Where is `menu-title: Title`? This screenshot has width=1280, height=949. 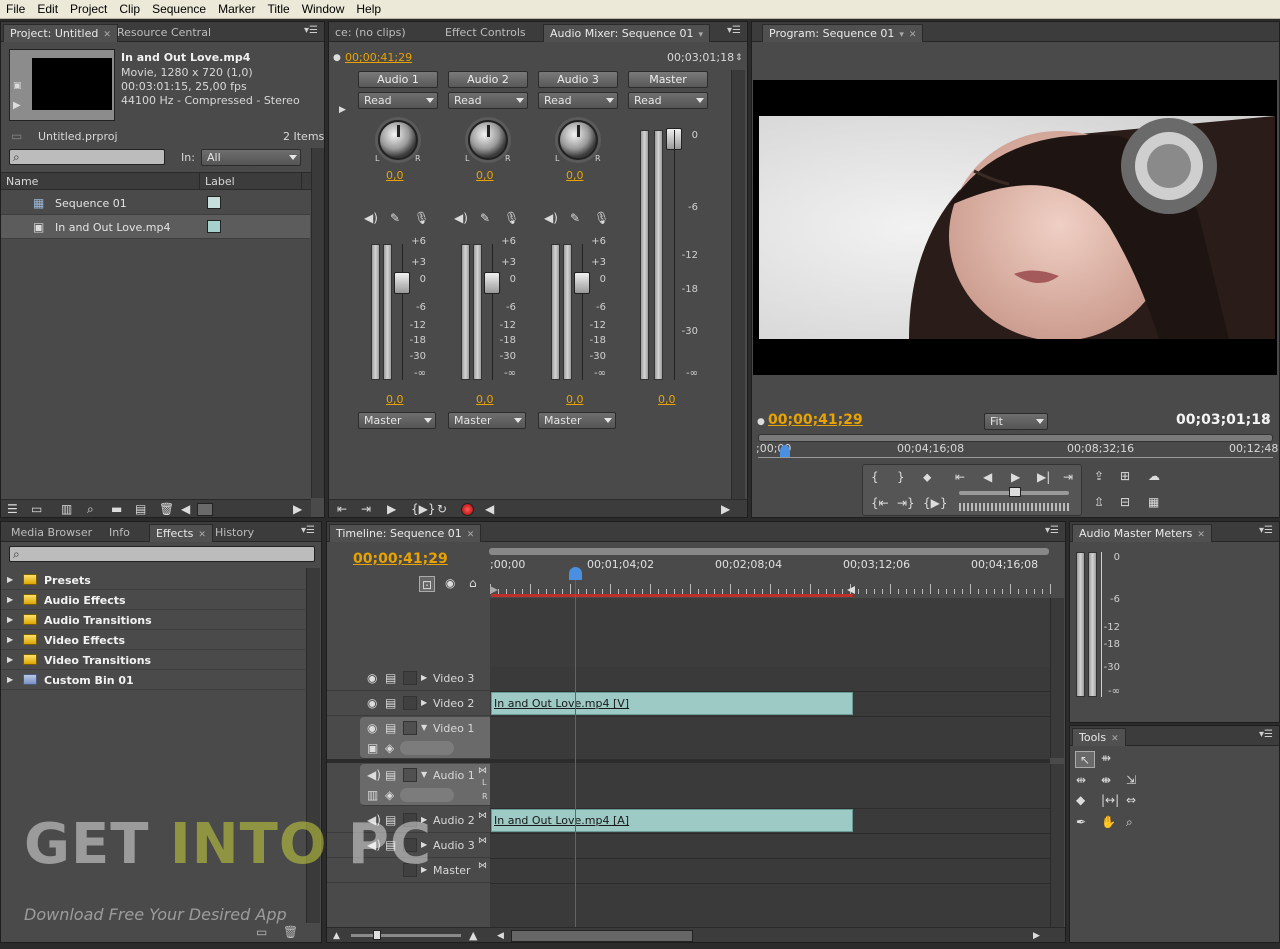
menu-title: Title is located at coordinates (278, 9).